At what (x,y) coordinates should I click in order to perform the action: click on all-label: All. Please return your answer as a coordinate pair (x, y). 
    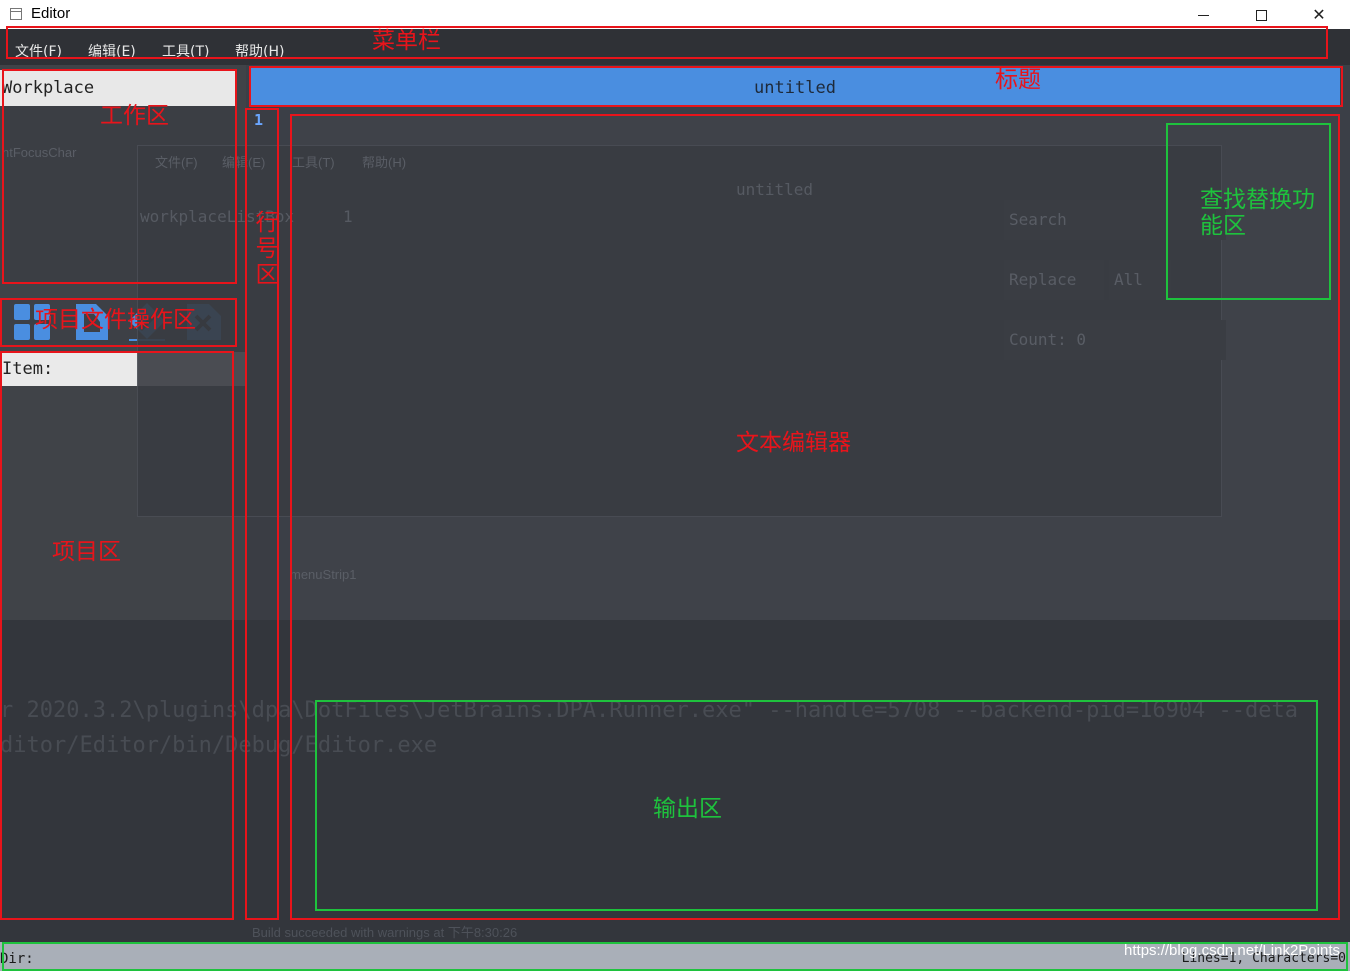
    Looking at the image, I should click on (1128, 279).